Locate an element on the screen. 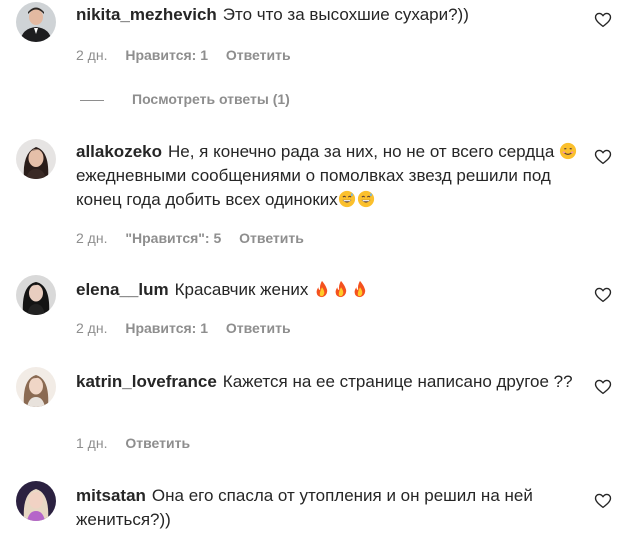  view-replies-button: Посмотреть ответы (1) is located at coordinates (185, 99).